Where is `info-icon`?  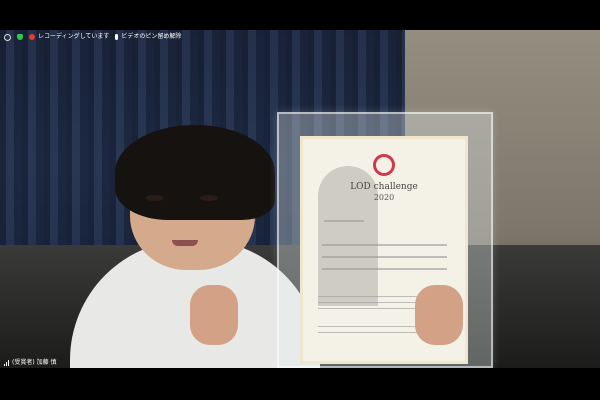
info-icon is located at coordinates (7, 37).